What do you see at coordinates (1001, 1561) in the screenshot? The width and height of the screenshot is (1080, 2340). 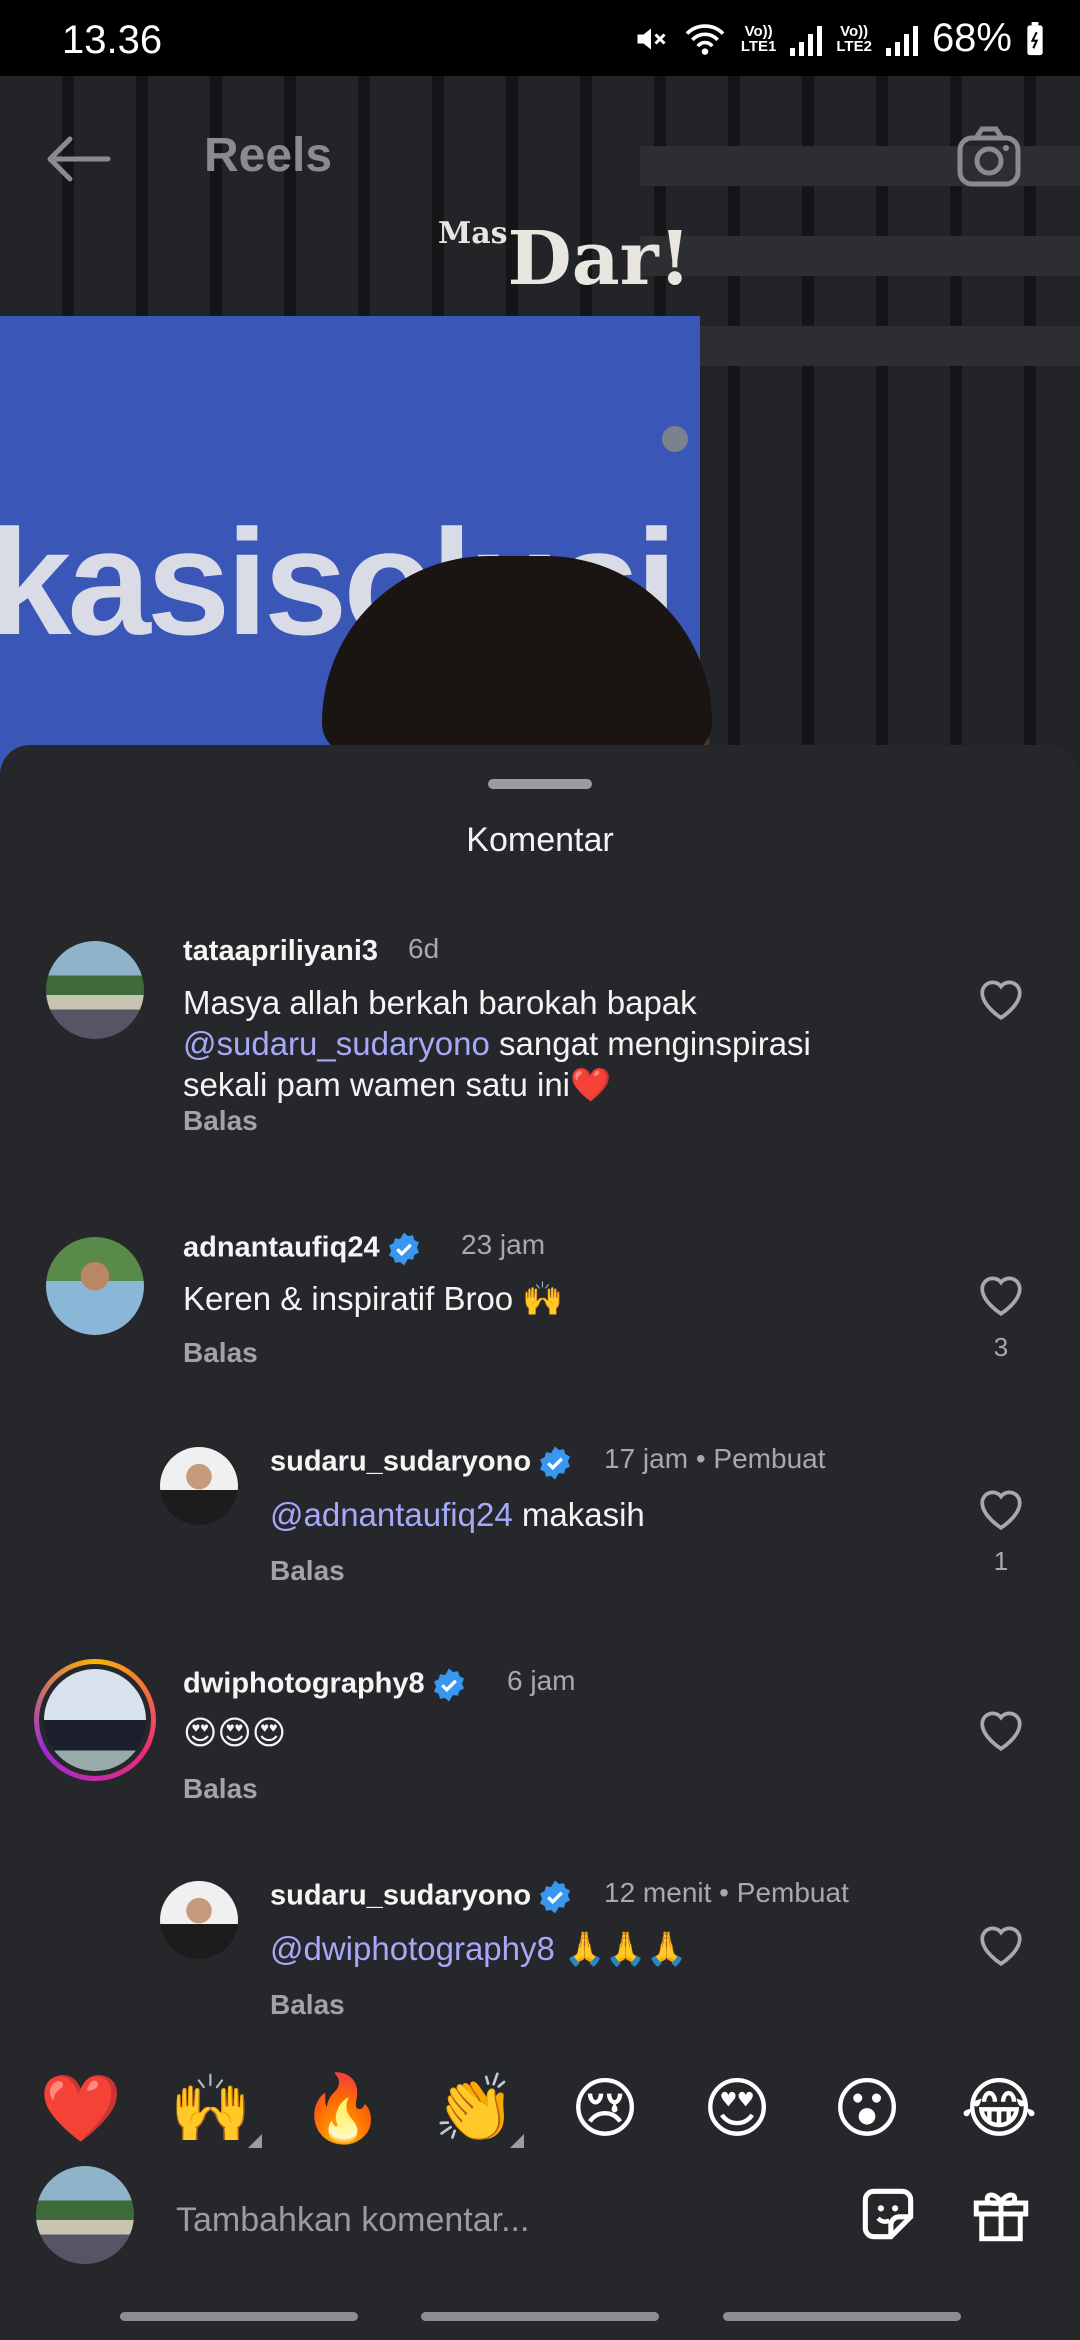 I see `like-count: 1` at bounding box center [1001, 1561].